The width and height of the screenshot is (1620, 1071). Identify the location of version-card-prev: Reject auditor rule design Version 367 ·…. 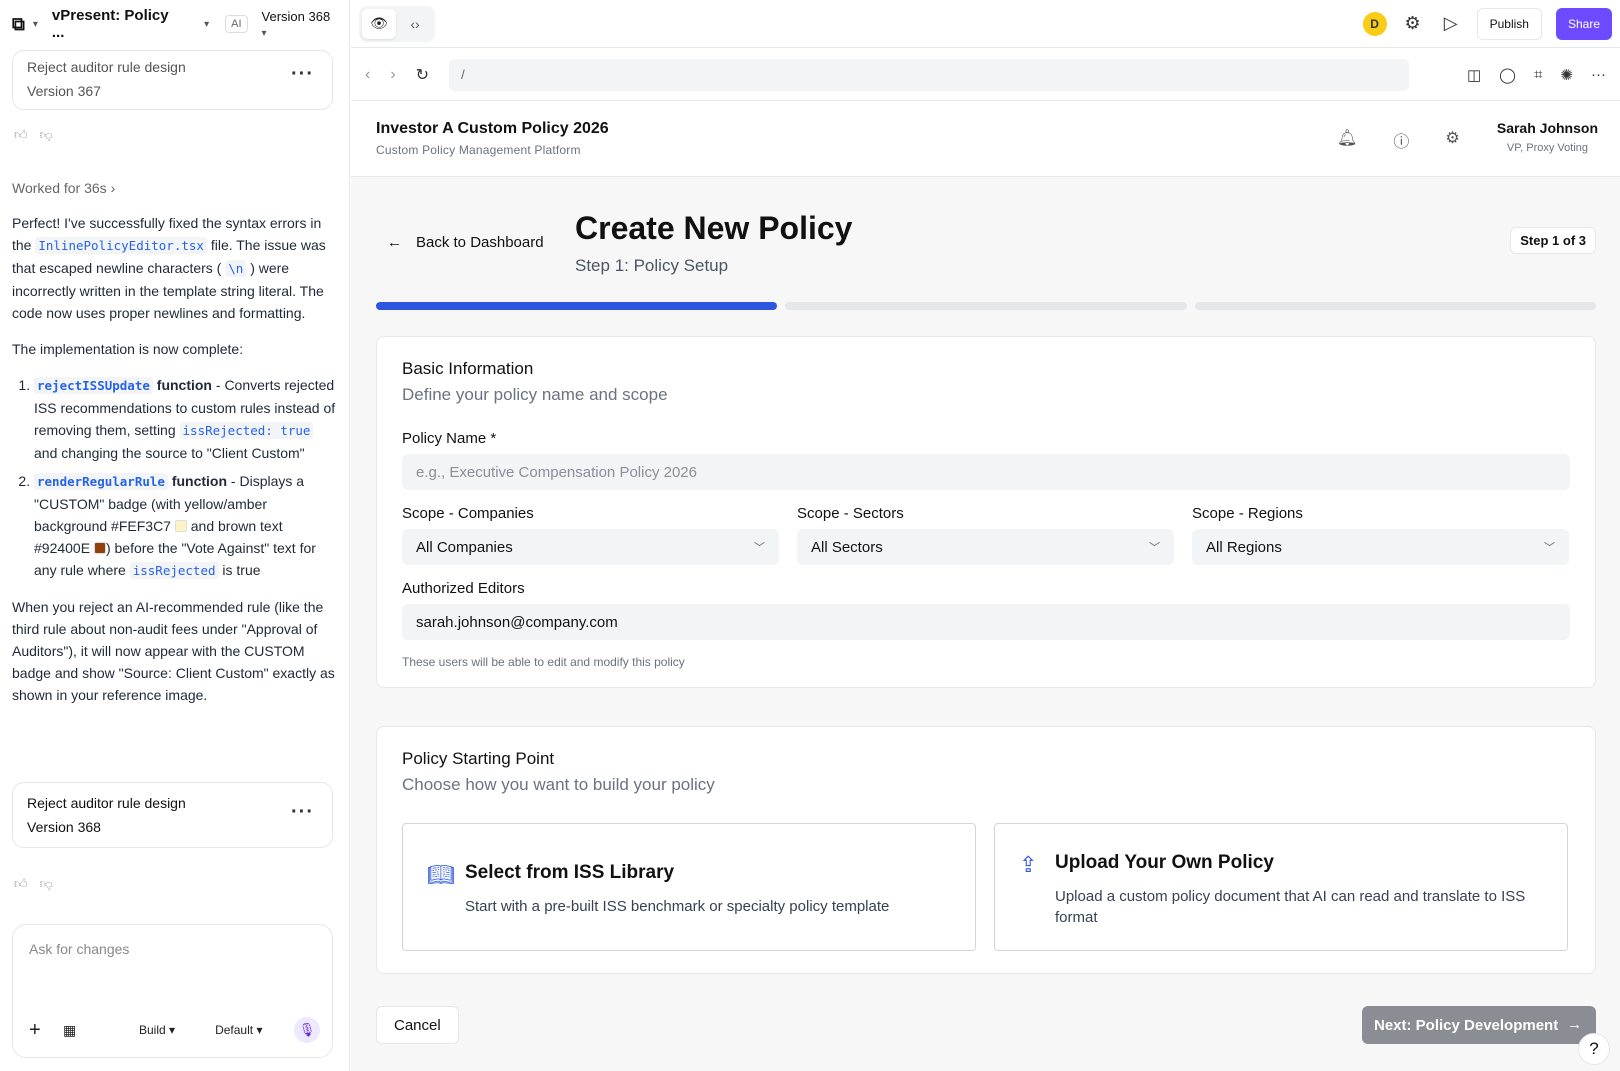
(172, 80).